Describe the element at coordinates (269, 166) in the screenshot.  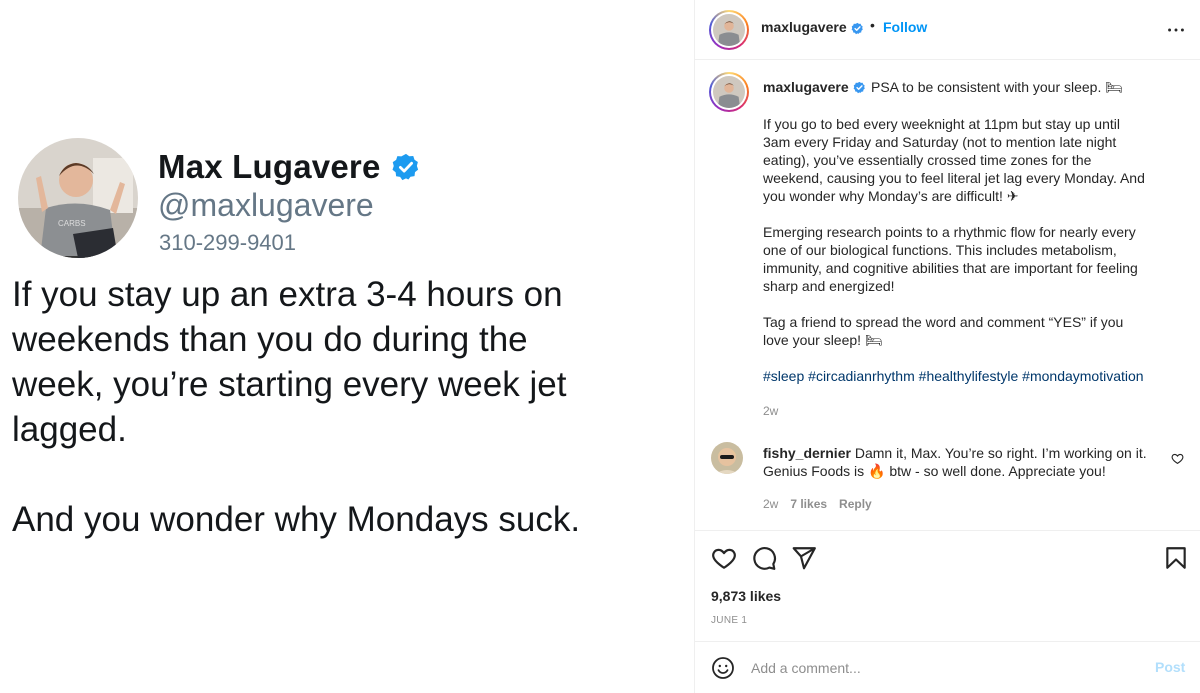
I see `tweet-author-name: Max Lugavere` at that location.